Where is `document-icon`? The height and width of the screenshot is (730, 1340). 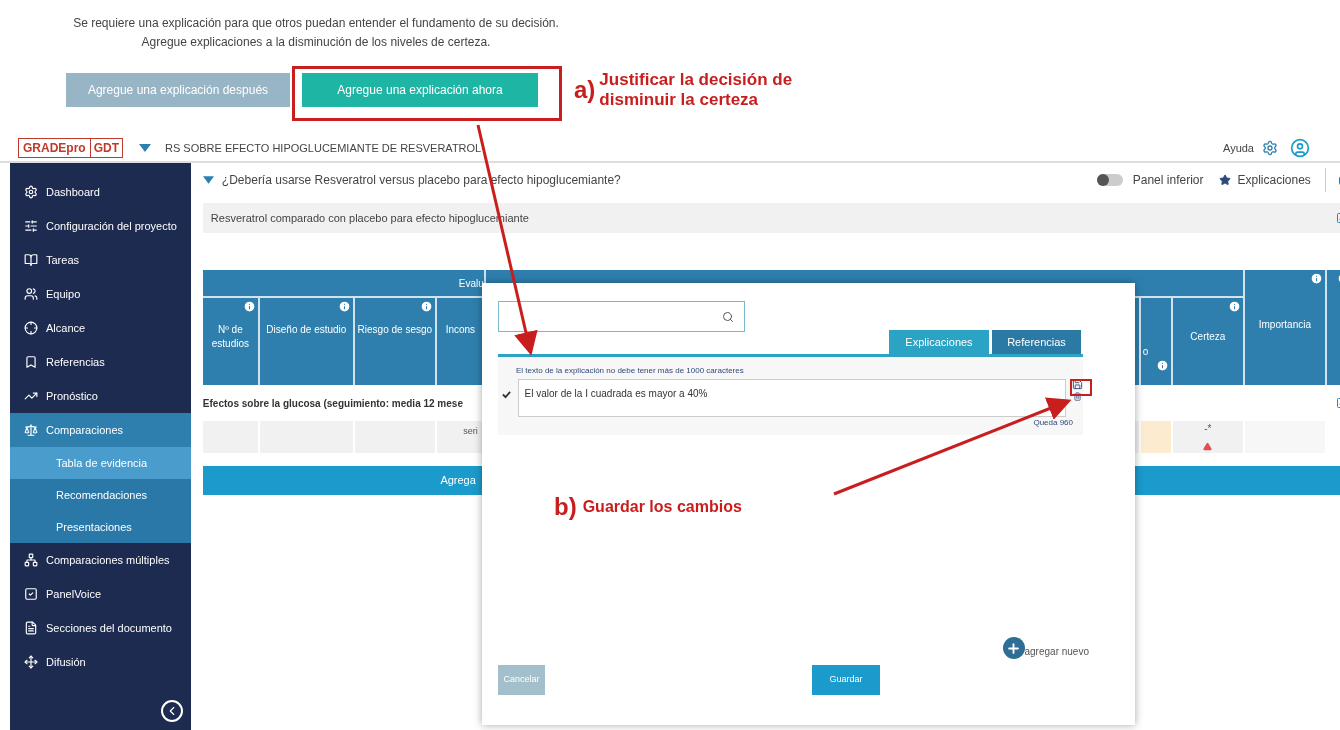
document-icon is located at coordinates (31, 628).